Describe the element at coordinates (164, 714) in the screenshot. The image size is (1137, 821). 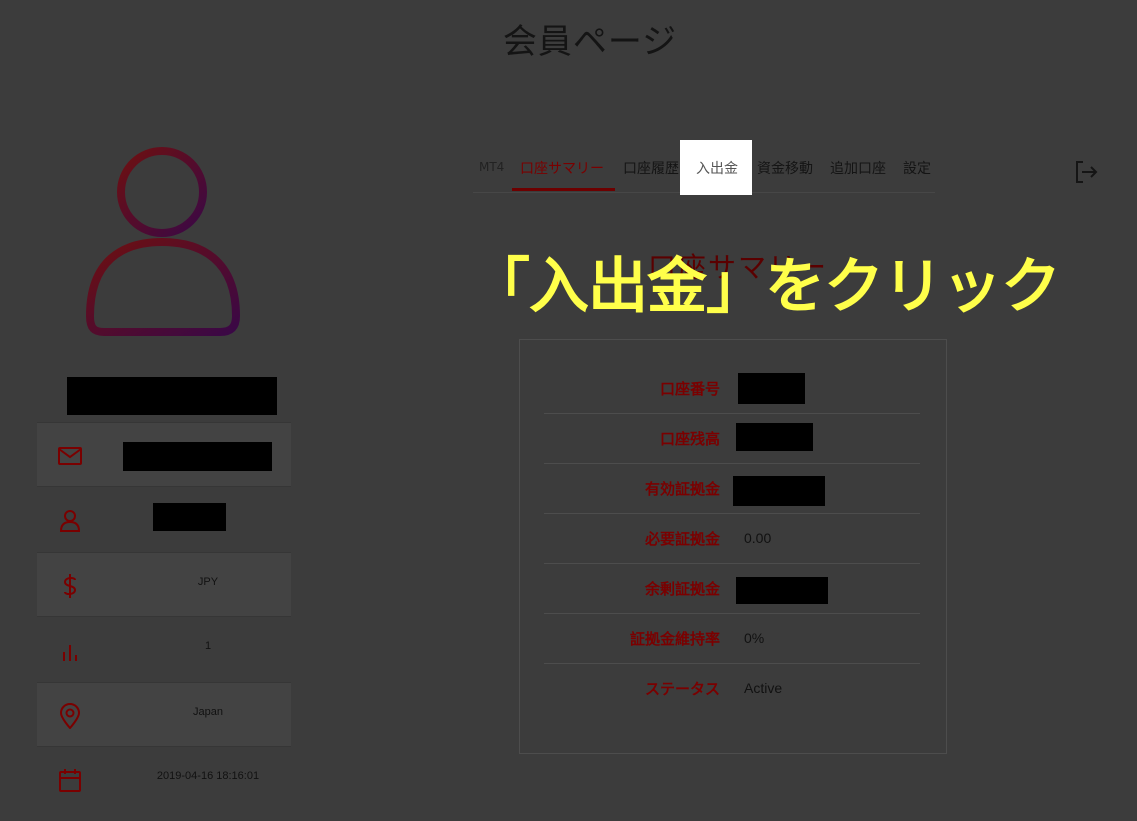
I see `info-row-country: Japan` at that location.